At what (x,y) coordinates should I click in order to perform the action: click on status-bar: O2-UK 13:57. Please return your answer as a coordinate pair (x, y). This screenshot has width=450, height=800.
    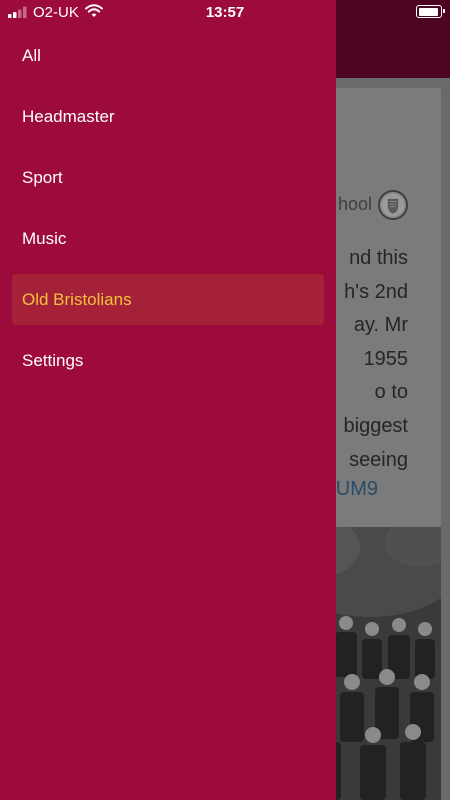
    Looking at the image, I should click on (225, 13).